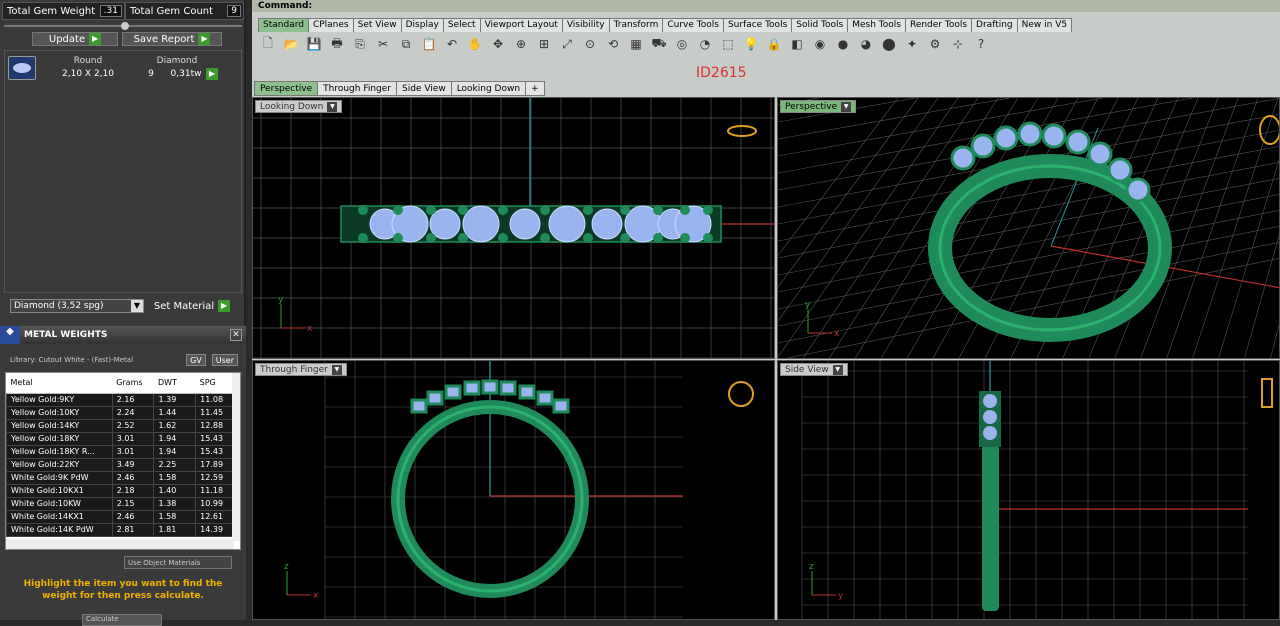 The image size is (1280, 626). What do you see at coordinates (498, 44) in the screenshot?
I see `rotate-icon: ✥` at bounding box center [498, 44].